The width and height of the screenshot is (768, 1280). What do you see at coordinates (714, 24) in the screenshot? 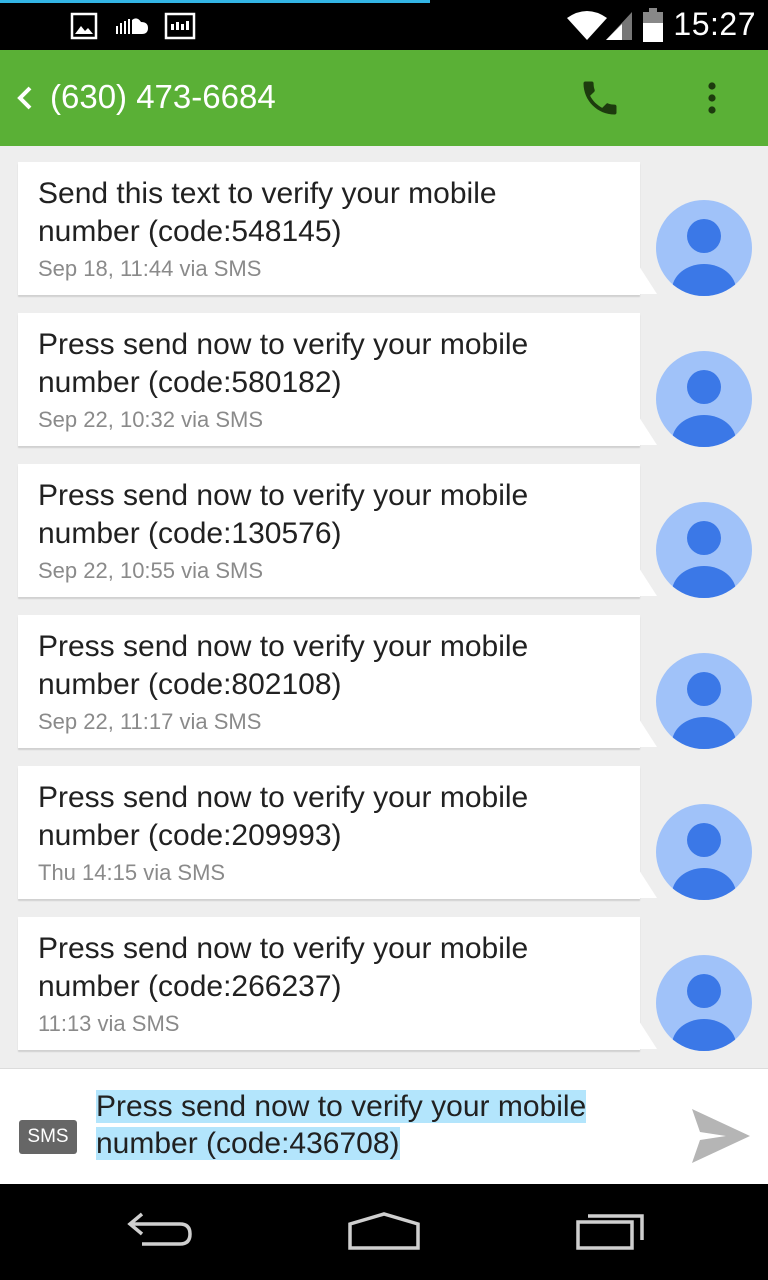
I see `status-time: 15:27` at bounding box center [714, 24].